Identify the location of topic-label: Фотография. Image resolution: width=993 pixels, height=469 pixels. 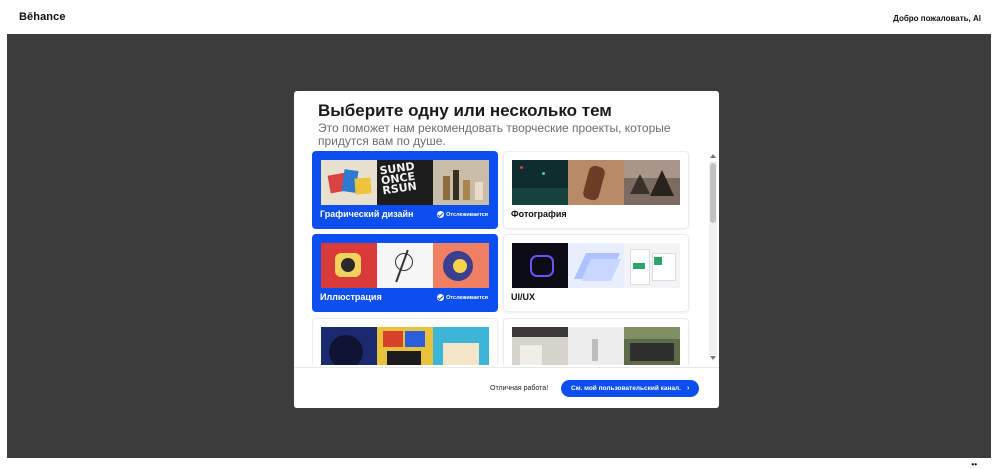
(539, 214).